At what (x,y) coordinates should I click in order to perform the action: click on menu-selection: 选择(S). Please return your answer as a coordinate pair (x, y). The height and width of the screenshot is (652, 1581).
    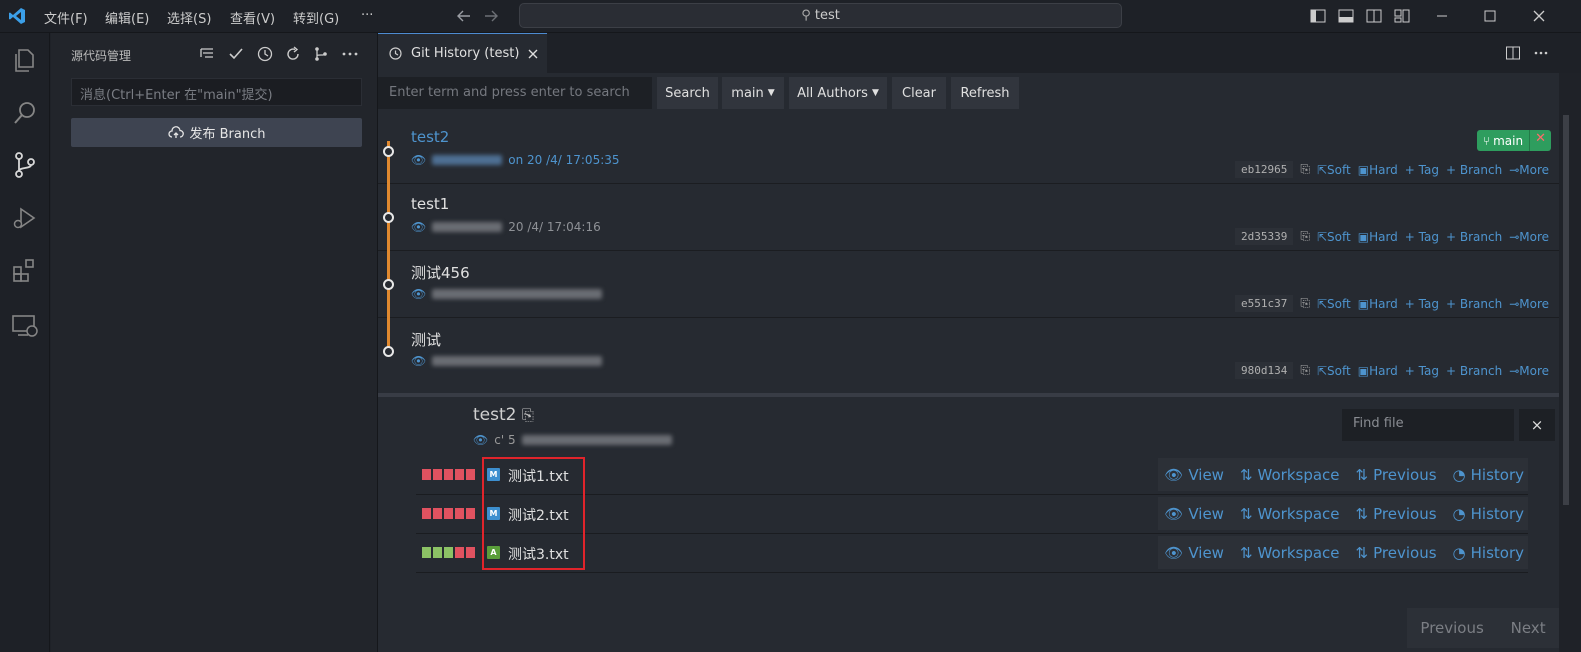
    Looking at the image, I should click on (189, 17).